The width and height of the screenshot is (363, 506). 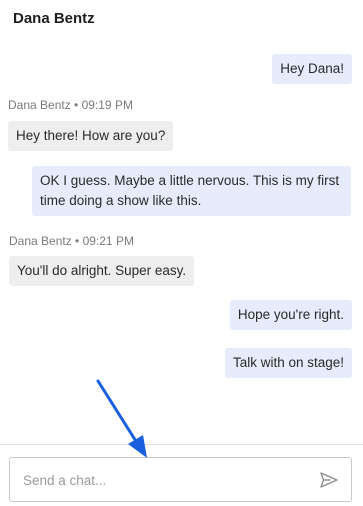 What do you see at coordinates (312, 69) in the screenshot?
I see `message-bubble-outgoing: Hey Dana!` at bounding box center [312, 69].